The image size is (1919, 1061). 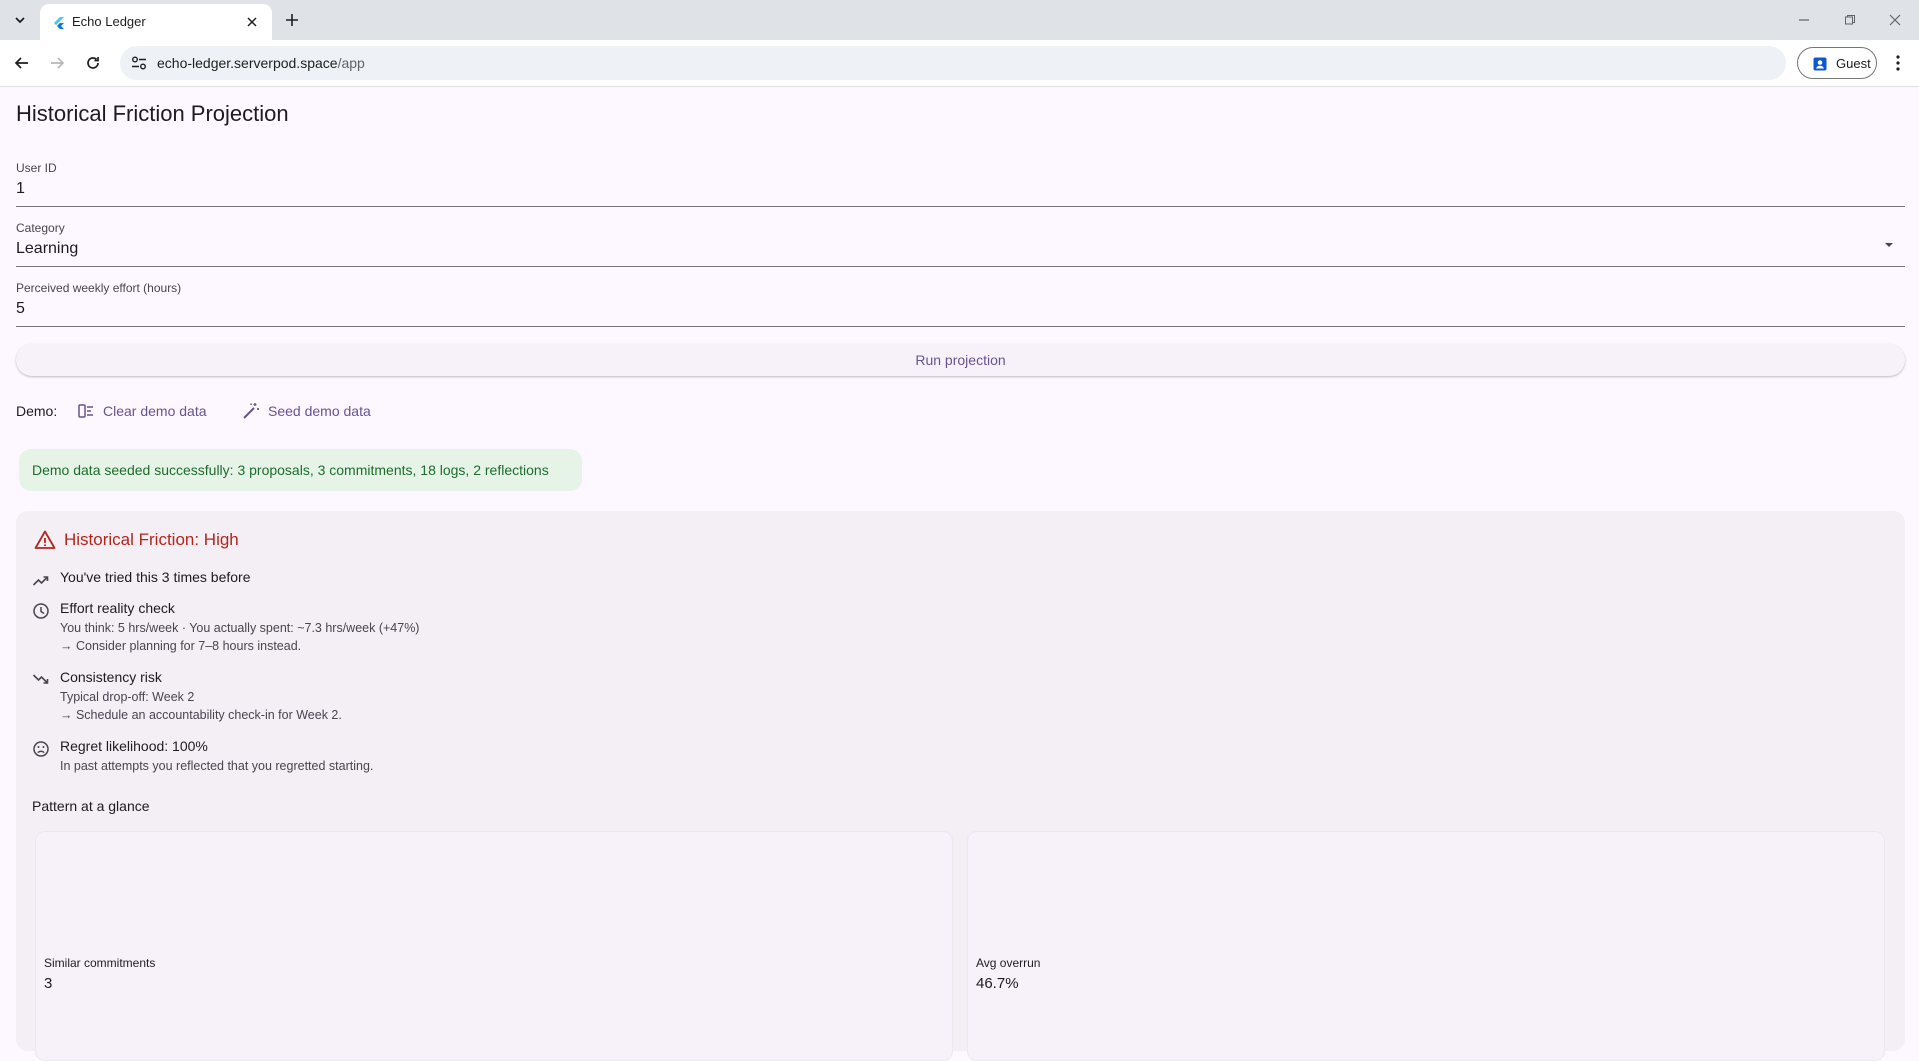 I want to click on run-projection-button: Run projection, so click(x=960, y=360).